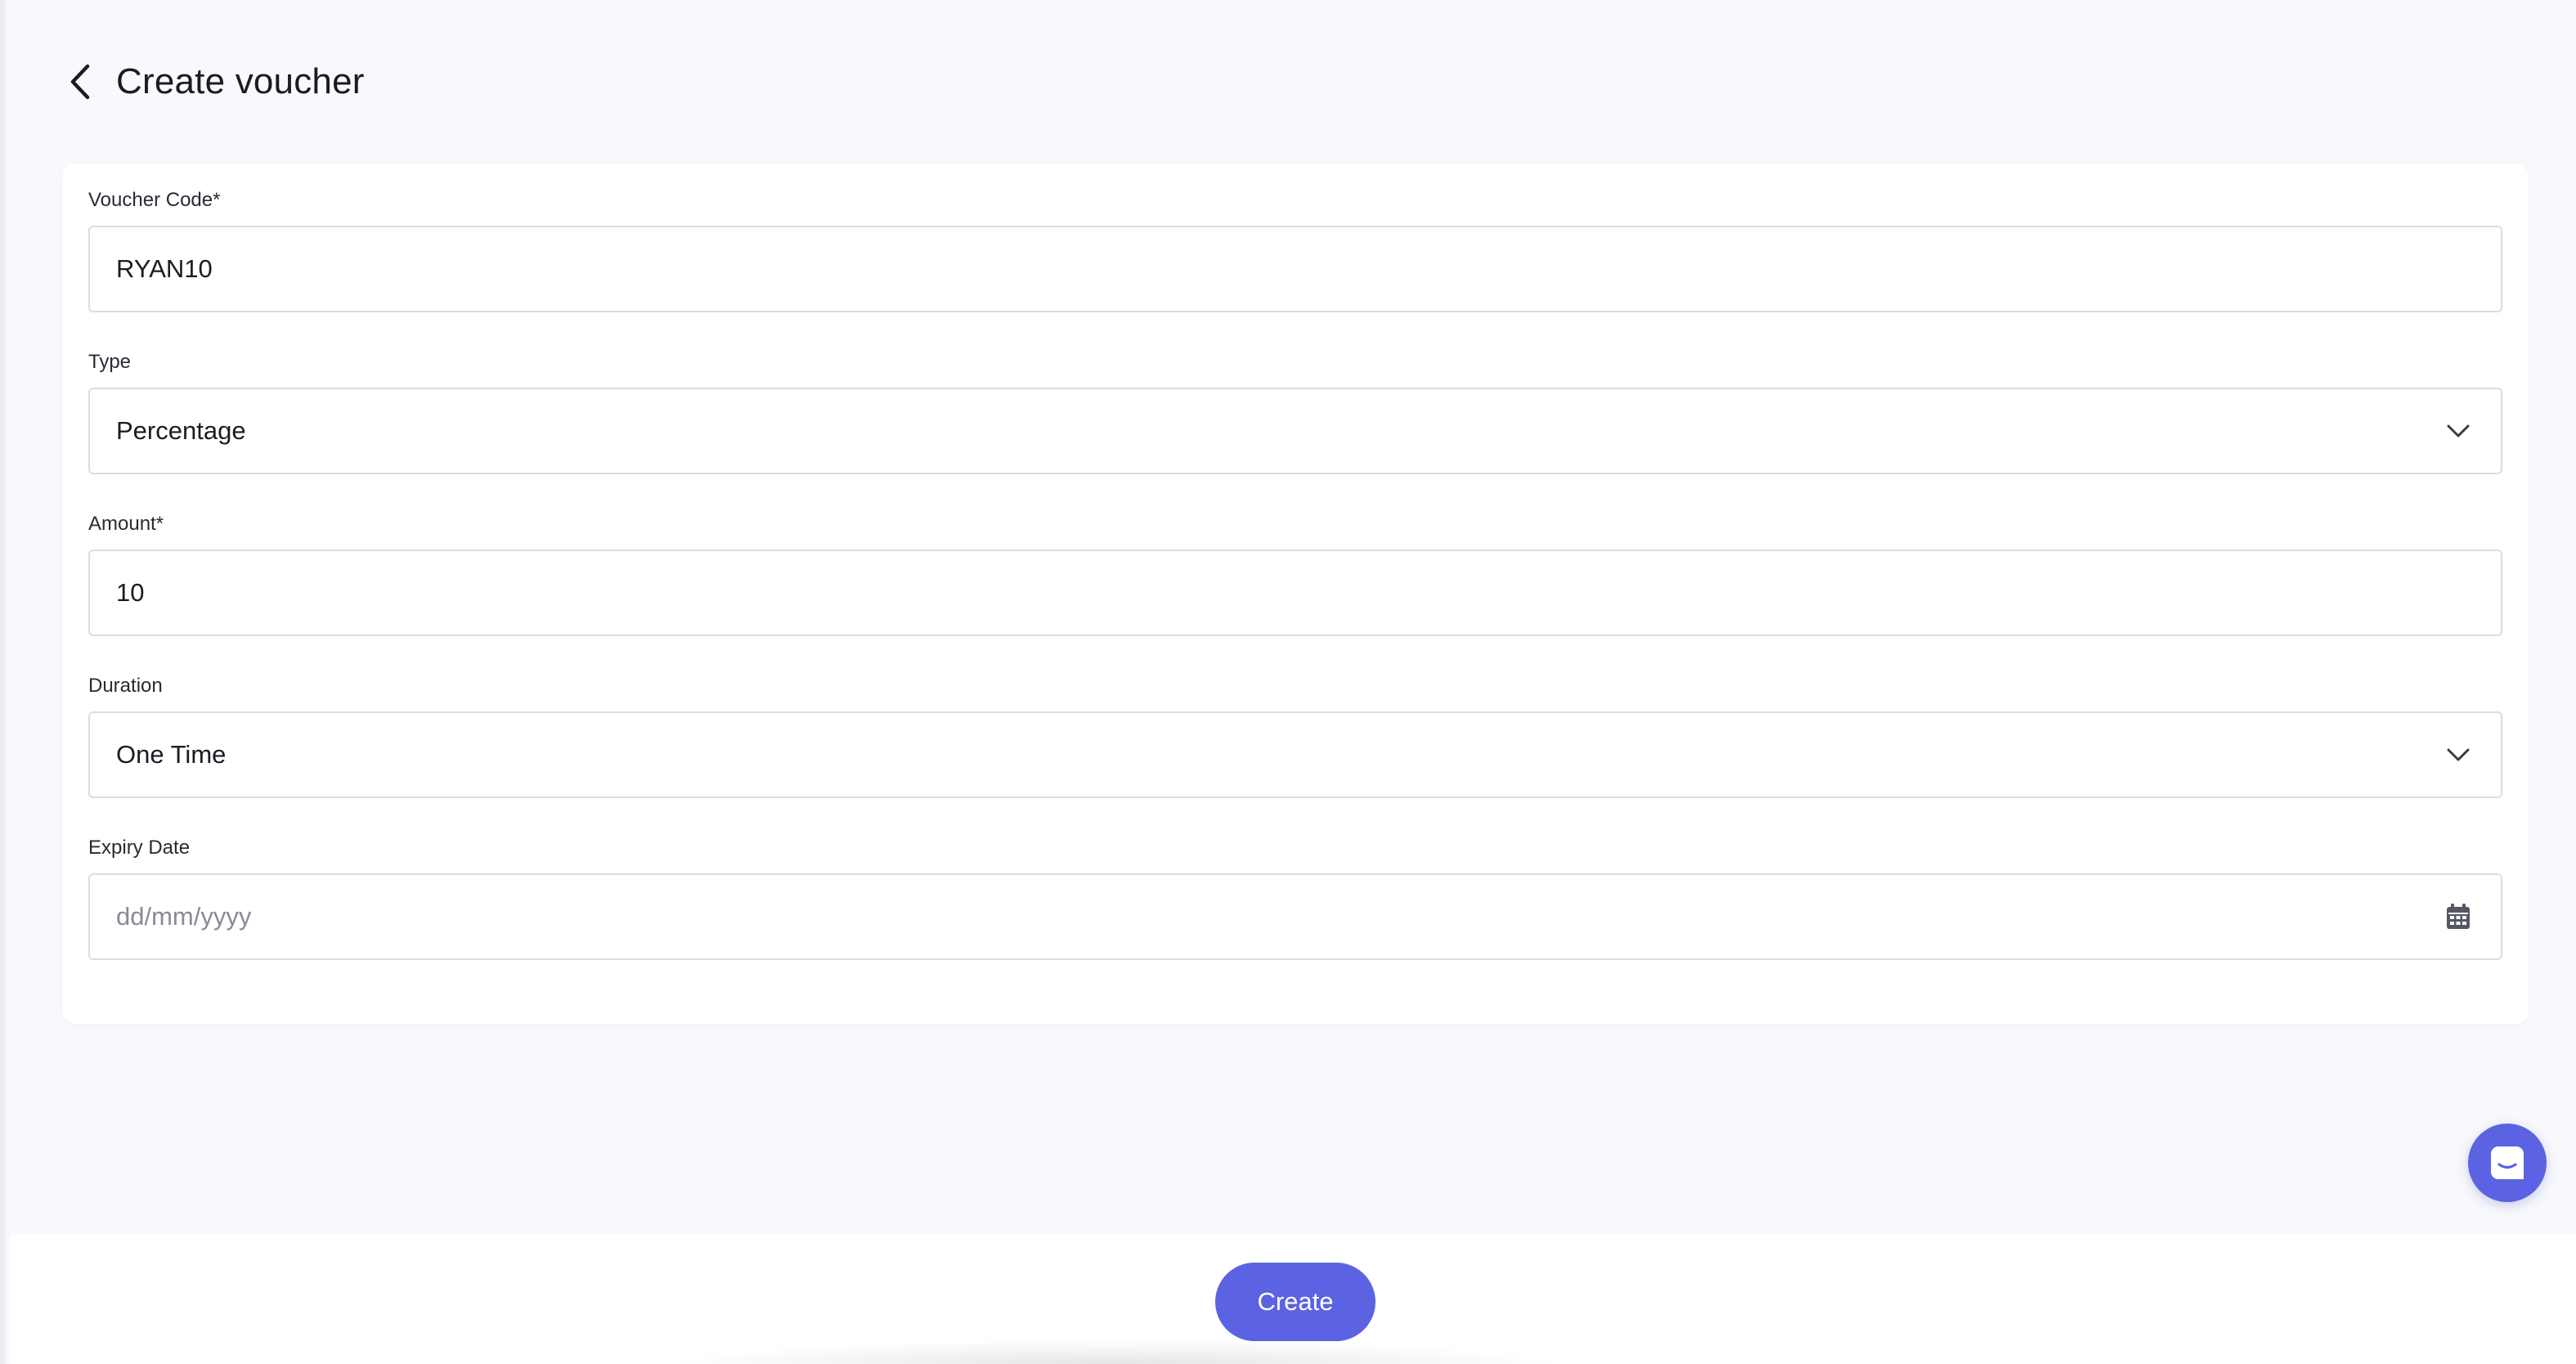 The width and height of the screenshot is (2576, 1364). I want to click on chat-launcher-button, so click(2507, 1163).